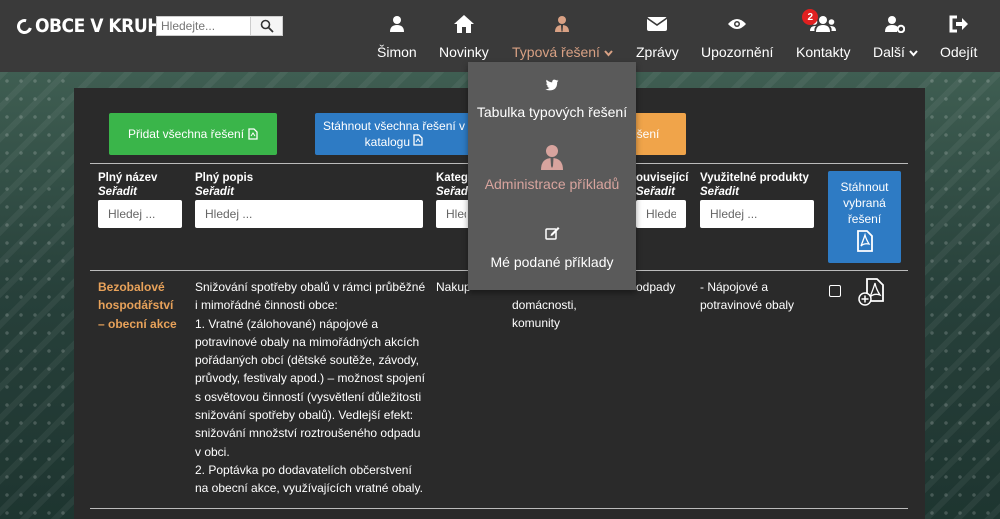 The height and width of the screenshot is (519, 1000). Describe the element at coordinates (656, 287) in the screenshot. I see `table-row-related: odpady` at that location.